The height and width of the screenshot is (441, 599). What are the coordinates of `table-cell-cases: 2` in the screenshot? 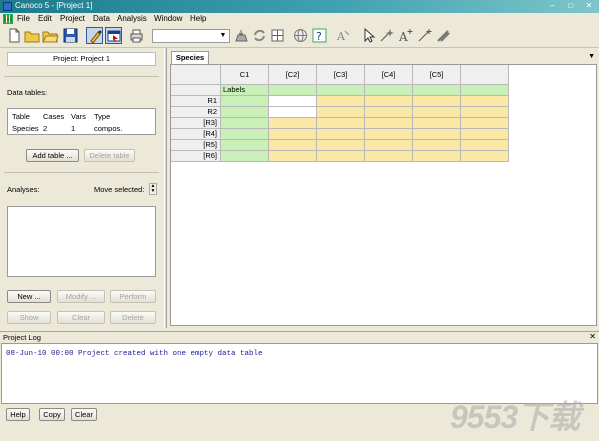 It's located at (45, 128).